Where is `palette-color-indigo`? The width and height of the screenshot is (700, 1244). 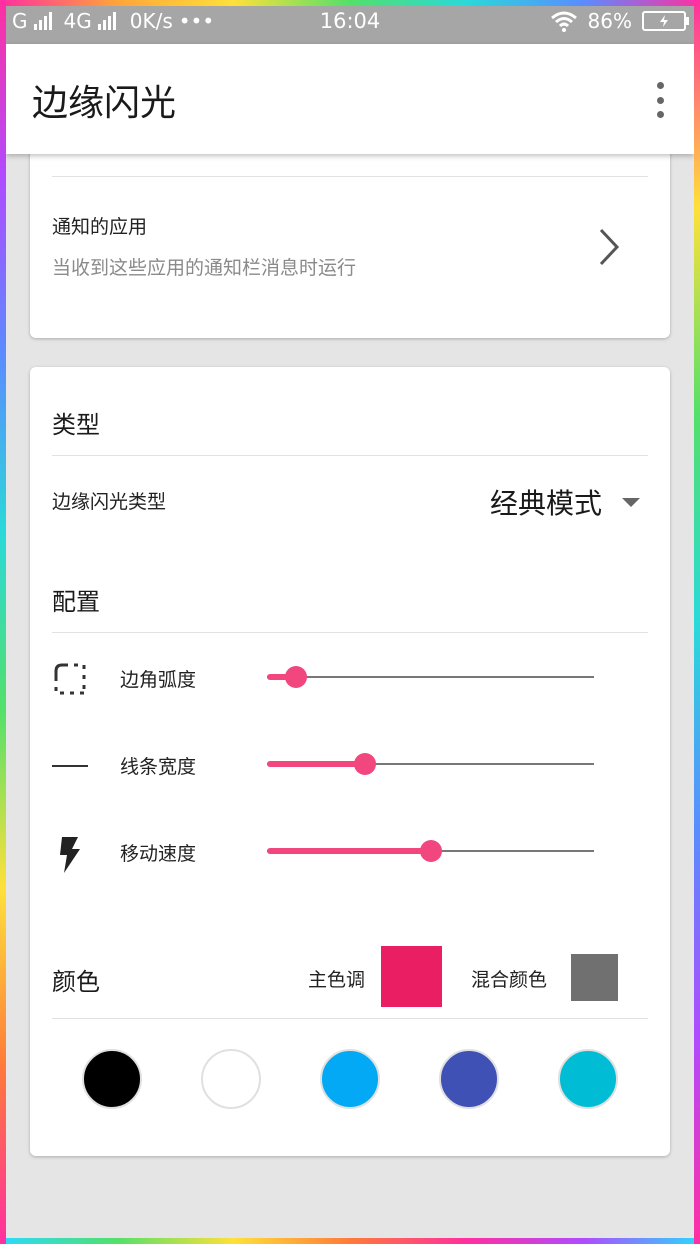 palette-color-indigo is located at coordinates (469, 1079).